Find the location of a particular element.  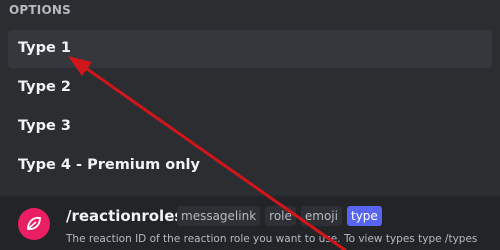

leaf-logo-icon is located at coordinates (34, 223).